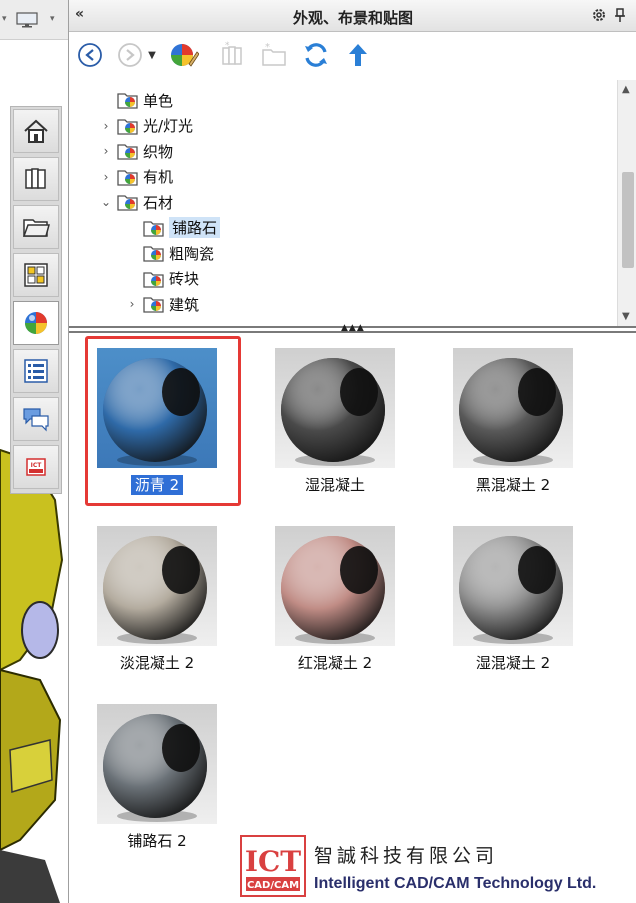 This screenshot has height=903, width=636. Describe the element at coordinates (620, 15) in the screenshot. I see `pin-icon` at that location.